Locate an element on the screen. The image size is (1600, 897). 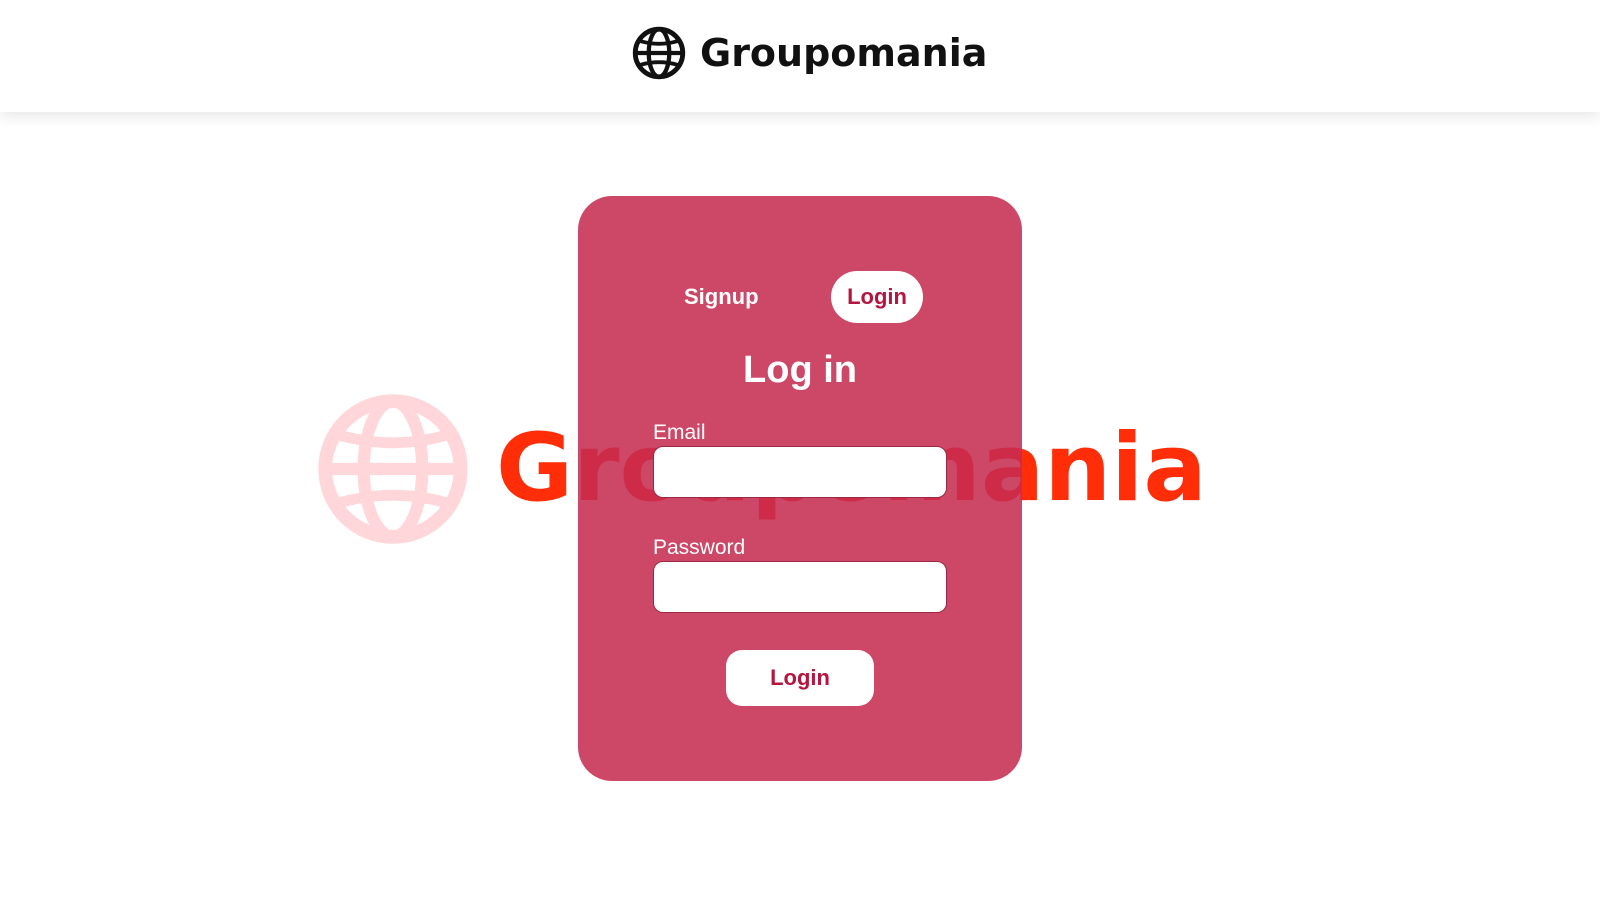
brand-name: Groupomania is located at coordinates (844, 53).